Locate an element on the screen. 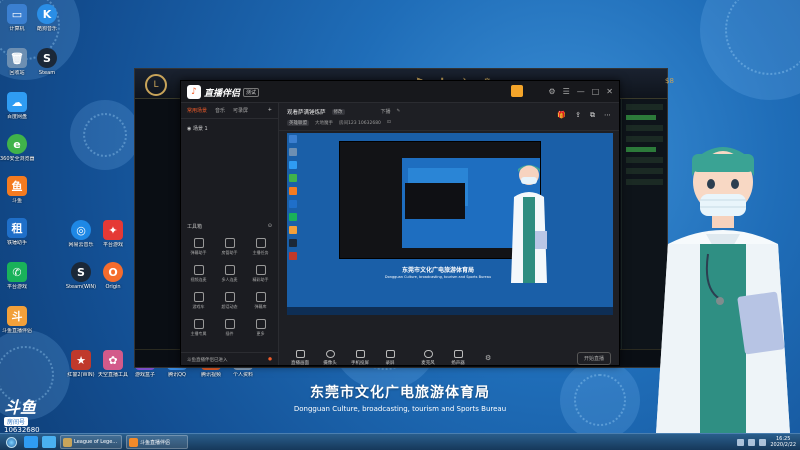 Image resolution: width=800 pixels, height=450 pixels. scene-item: ◉ 场景 1 is located at coordinates (229, 128).